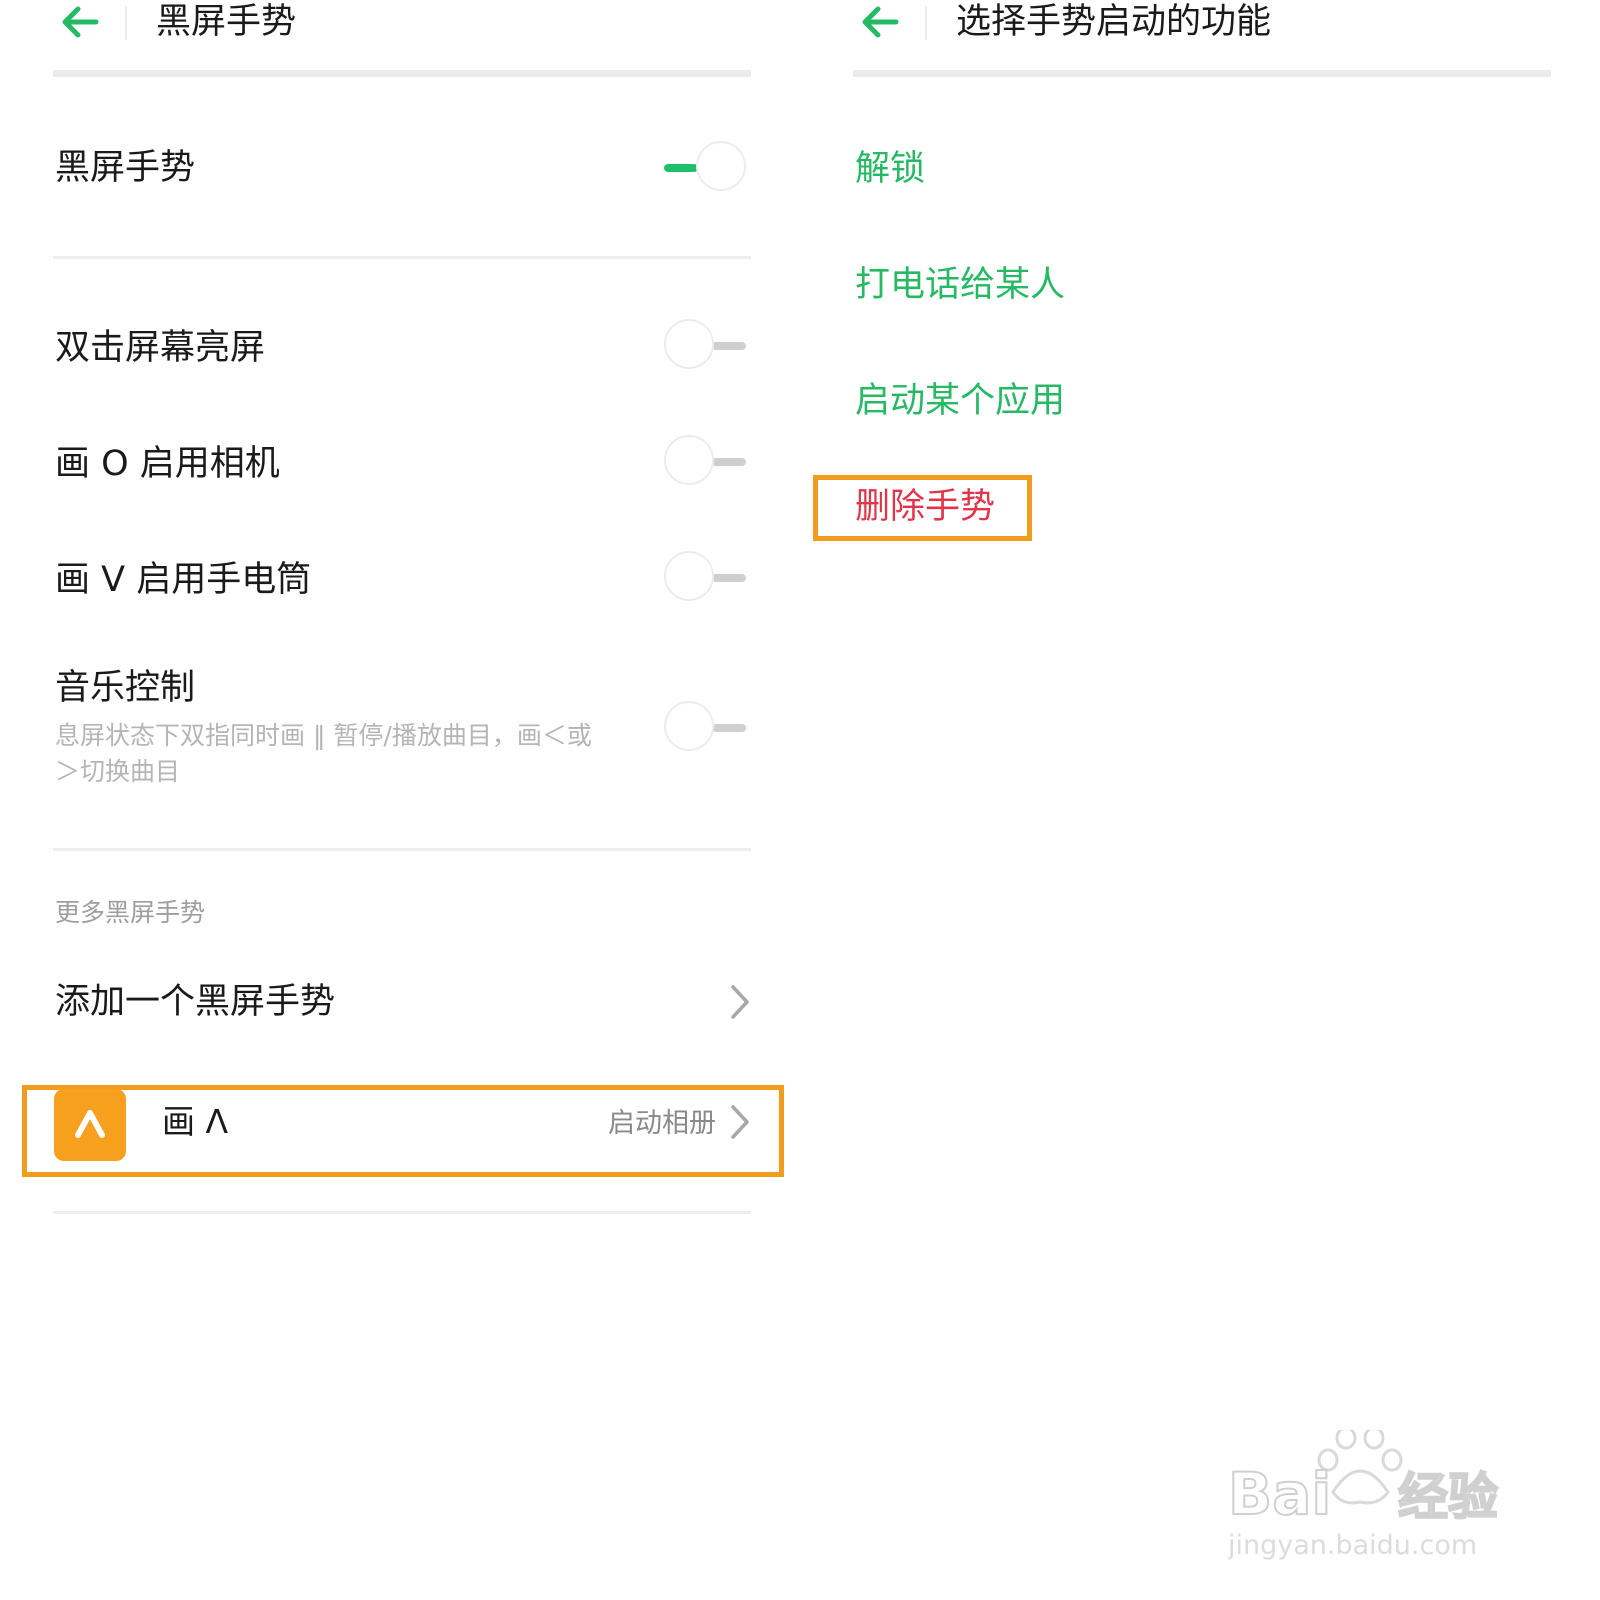 The height and width of the screenshot is (1600, 1600). What do you see at coordinates (1114, 22) in the screenshot?
I see `page-title: 选择手势启动的功能` at bounding box center [1114, 22].